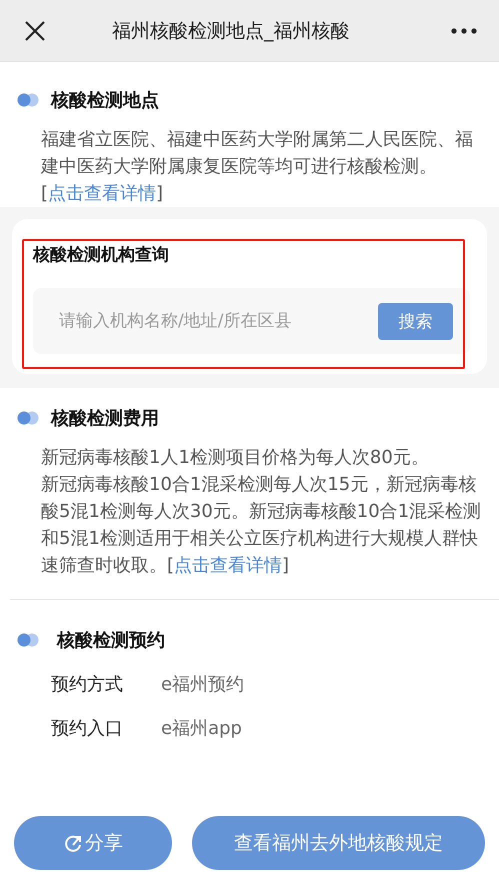 The image size is (499, 880). I want to click on search-field: 请输入机构名称/地址/所在区县 搜索, so click(251, 321).